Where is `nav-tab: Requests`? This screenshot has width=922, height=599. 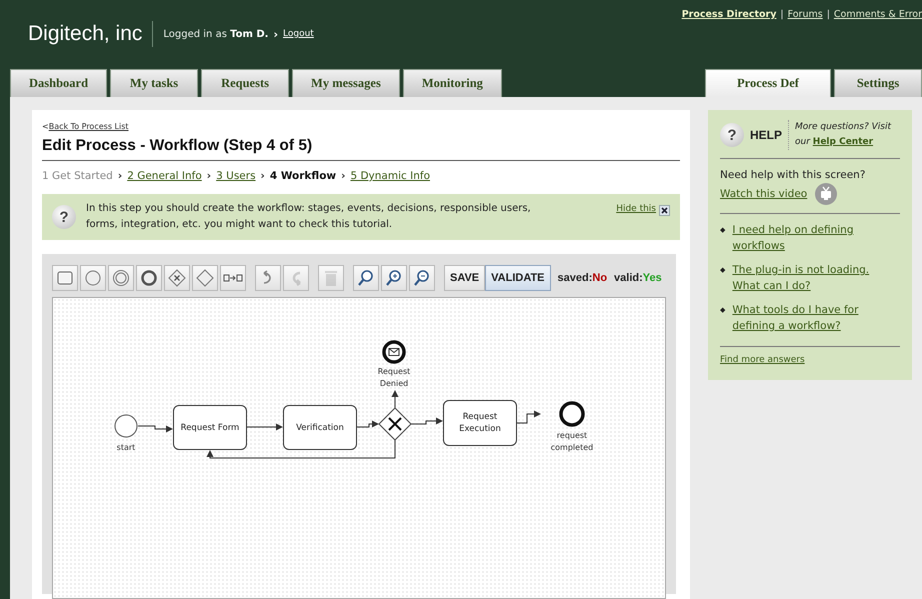 nav-tab: Requests is located at coordinates (245, 83).